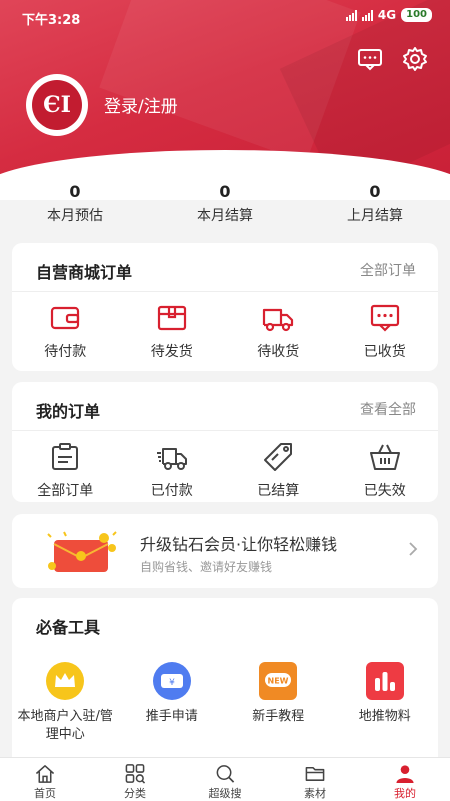  Describe the element at coordinates (65, 725) in the screenshot. I see `tool-label: 本地商户入驻/管理中心` at that location.